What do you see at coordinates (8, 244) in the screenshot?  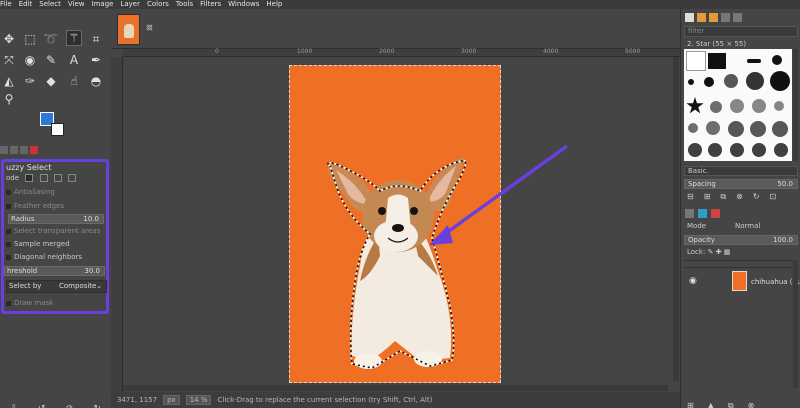 I see `sample-merged-checkbox` at bounding box center [8, 244].